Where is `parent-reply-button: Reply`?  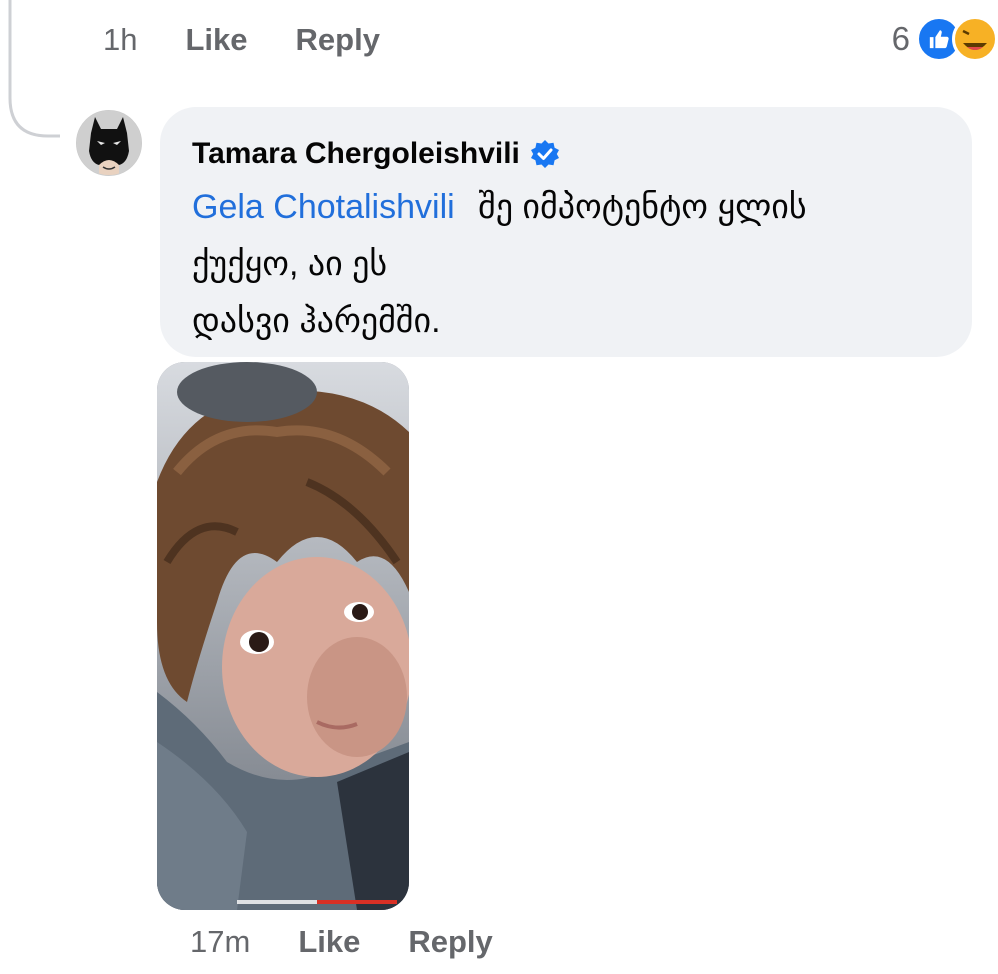 parent-reply-button: Reply is located at coordinates (338, 40).